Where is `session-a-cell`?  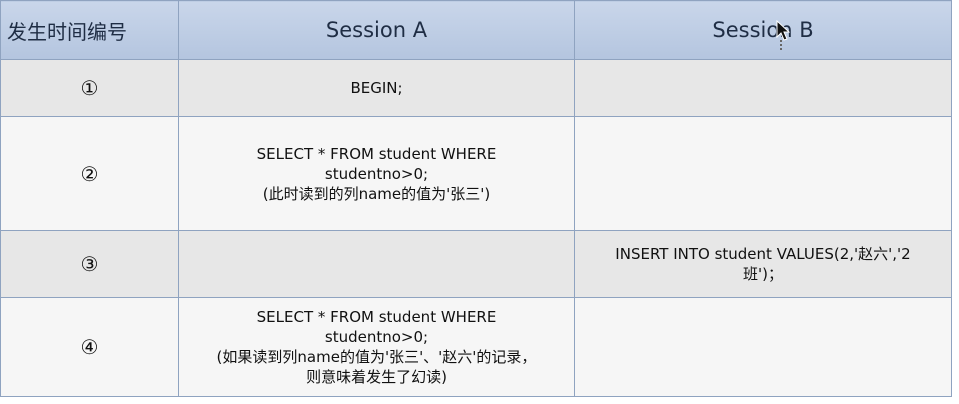
session-a-cell is located at coordinates (376, 264).